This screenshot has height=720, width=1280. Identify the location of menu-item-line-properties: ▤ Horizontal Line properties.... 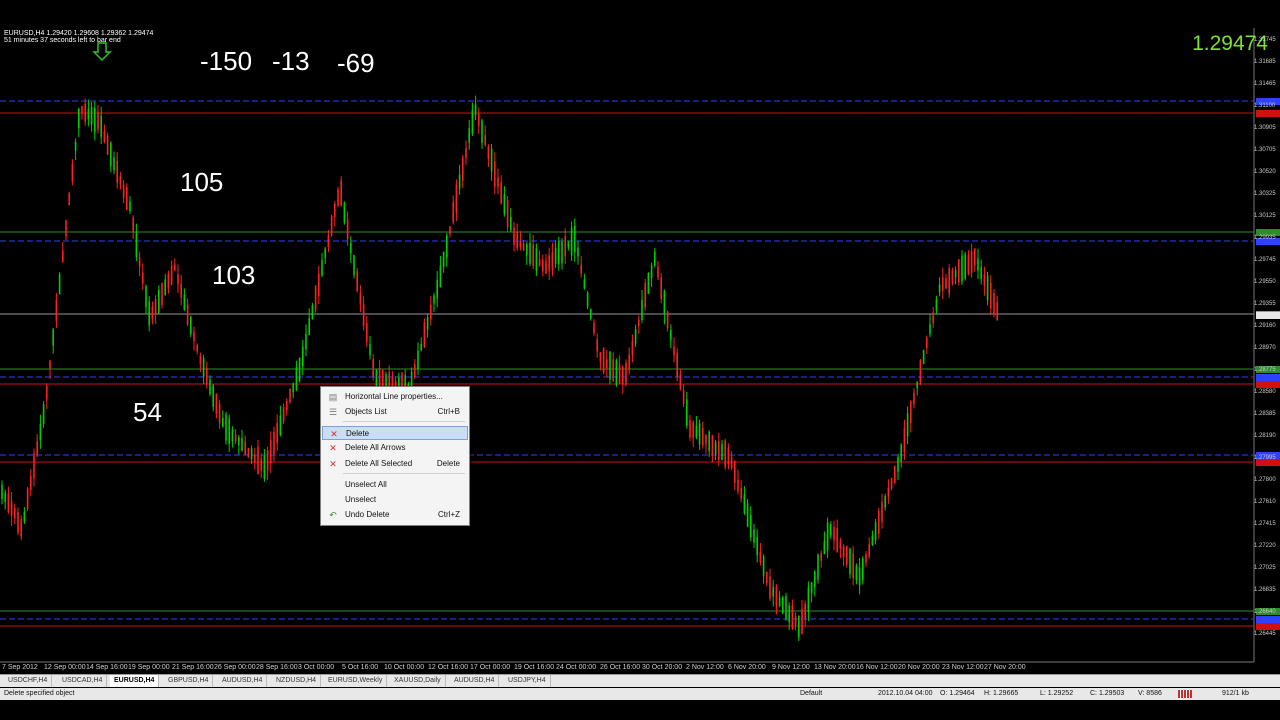
(395, 397).